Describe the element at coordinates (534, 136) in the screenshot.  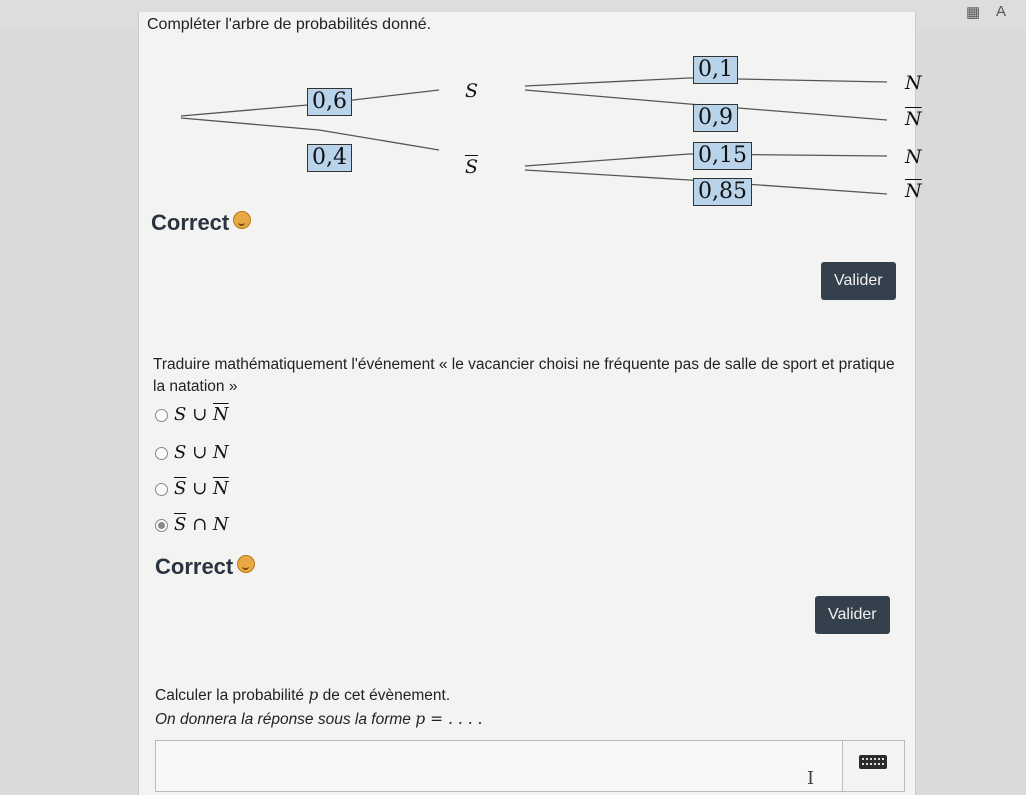
I see `tree-branches` at that location.